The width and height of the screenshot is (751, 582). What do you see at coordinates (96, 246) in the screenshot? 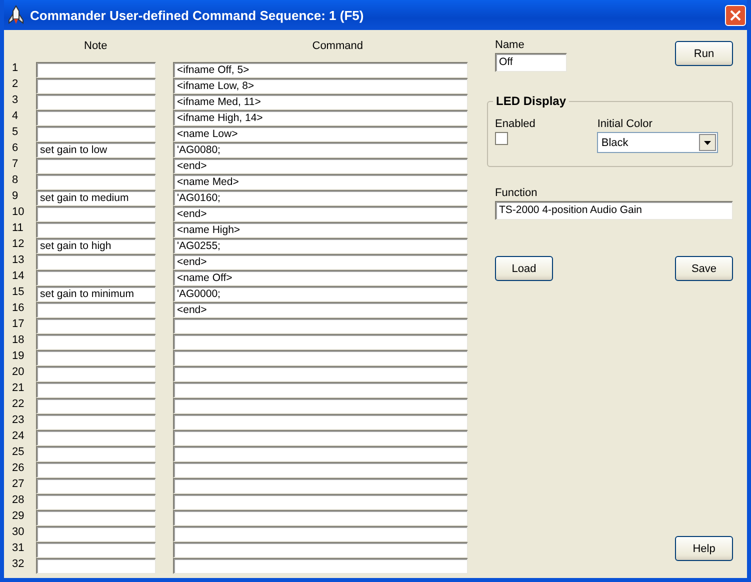
I see `note-field: set gain to high` at bounding box center [96, 246].